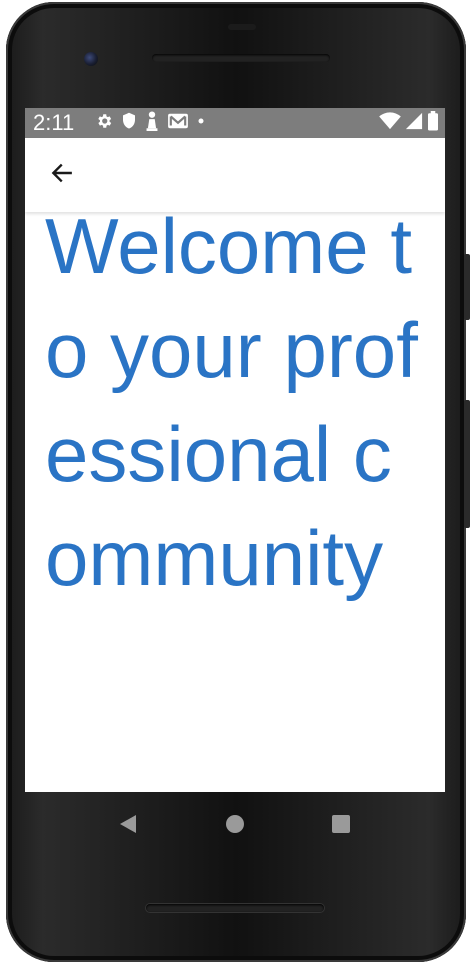  I want to click on system-navigation-bar, so click(235, 826).